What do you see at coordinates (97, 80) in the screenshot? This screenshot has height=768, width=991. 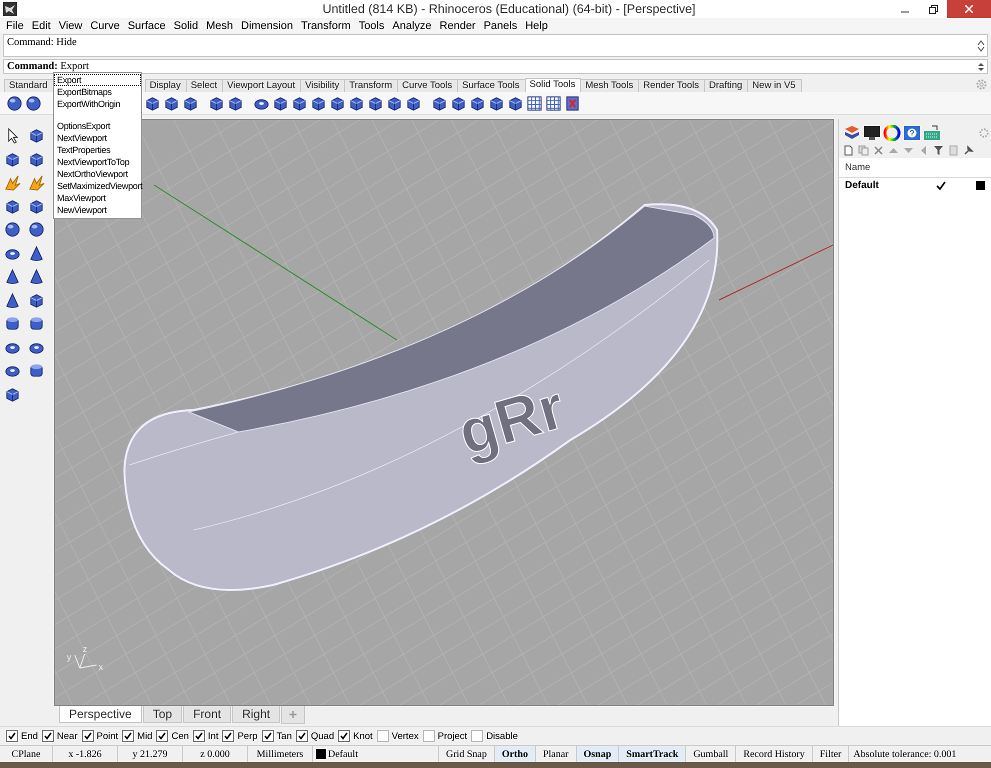 I see `autocomplete-item: Export` at bounding box center [97, 80].